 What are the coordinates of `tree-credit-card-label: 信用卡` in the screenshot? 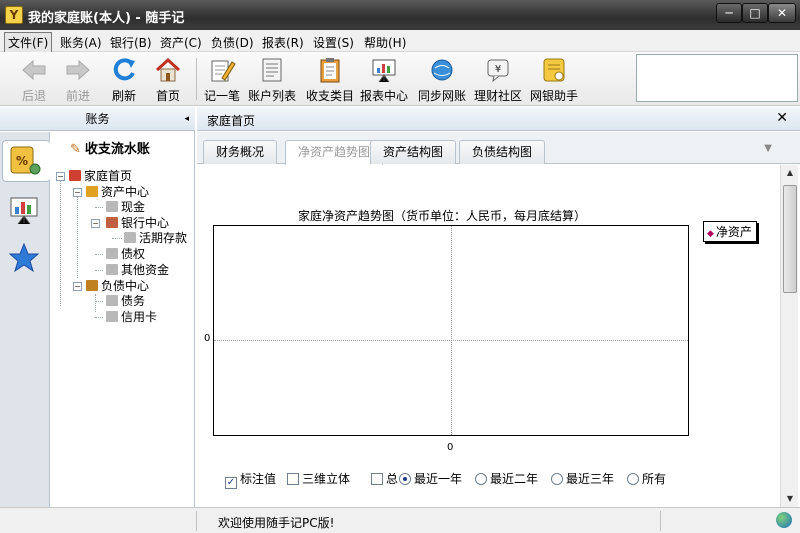 It's located at (139, 317).